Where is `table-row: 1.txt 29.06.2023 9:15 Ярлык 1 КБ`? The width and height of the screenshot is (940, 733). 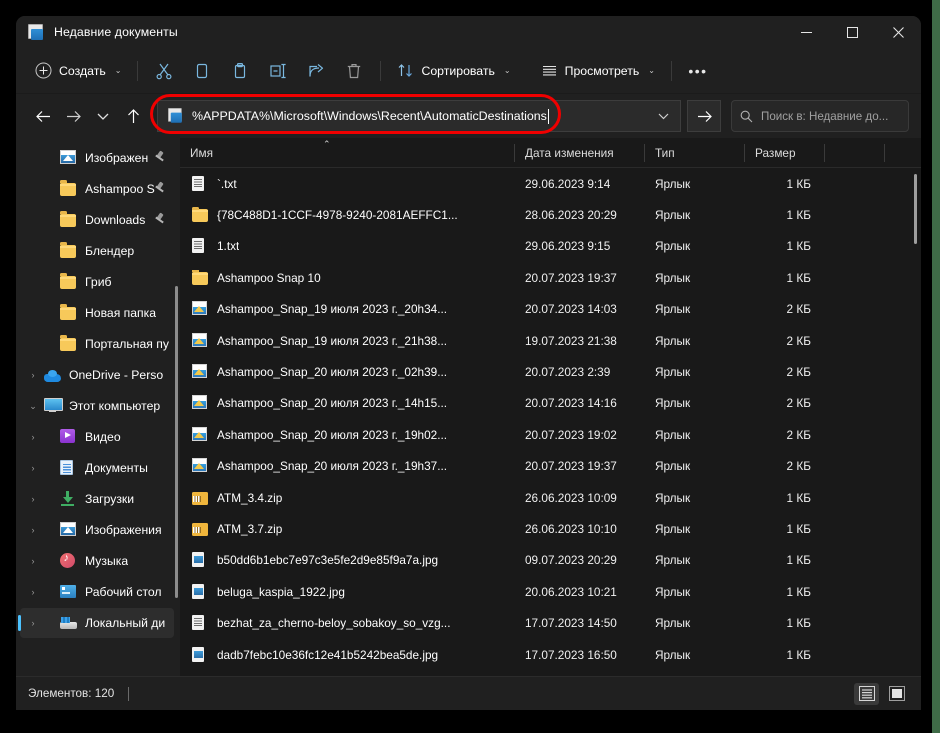
table-row: 1.txt 29.06.2023 9:15 Ярлык 1 КБ is located at coordinates (547, 246).